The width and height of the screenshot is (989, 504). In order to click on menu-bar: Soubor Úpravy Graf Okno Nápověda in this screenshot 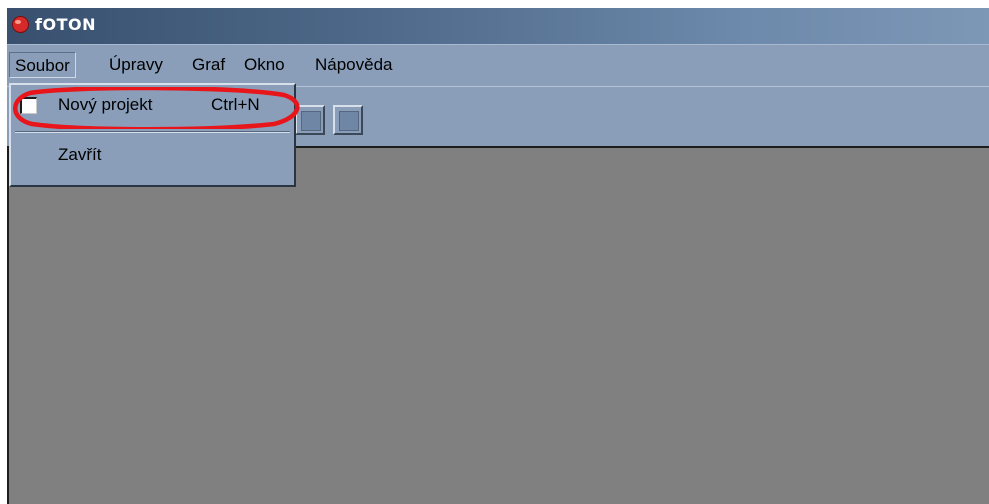, I will do `click(498, 65)`.